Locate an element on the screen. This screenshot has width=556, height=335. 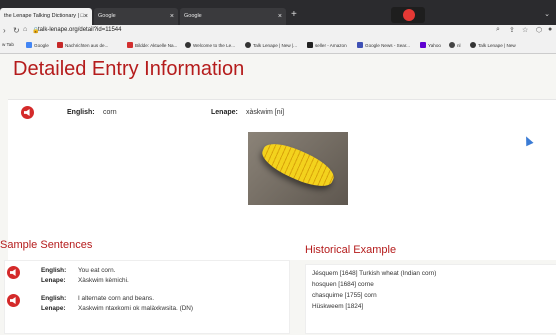
screen-record-indicator is located at coordinates (408, 15).